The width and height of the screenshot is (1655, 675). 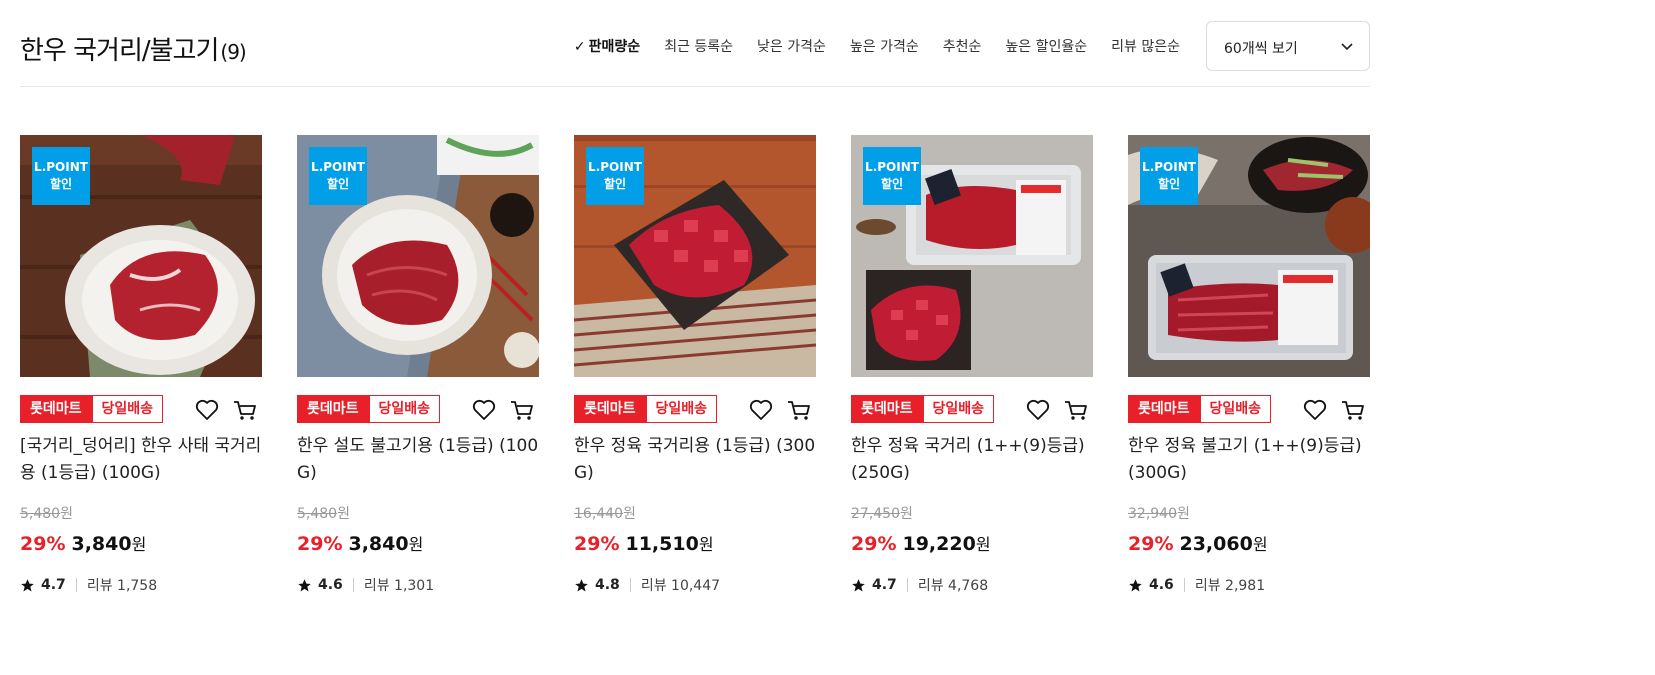 What do you see at coordinates (882, 514) in the screenshot?
I see `original-price: 27,450원` at bounding box center [882, 514].